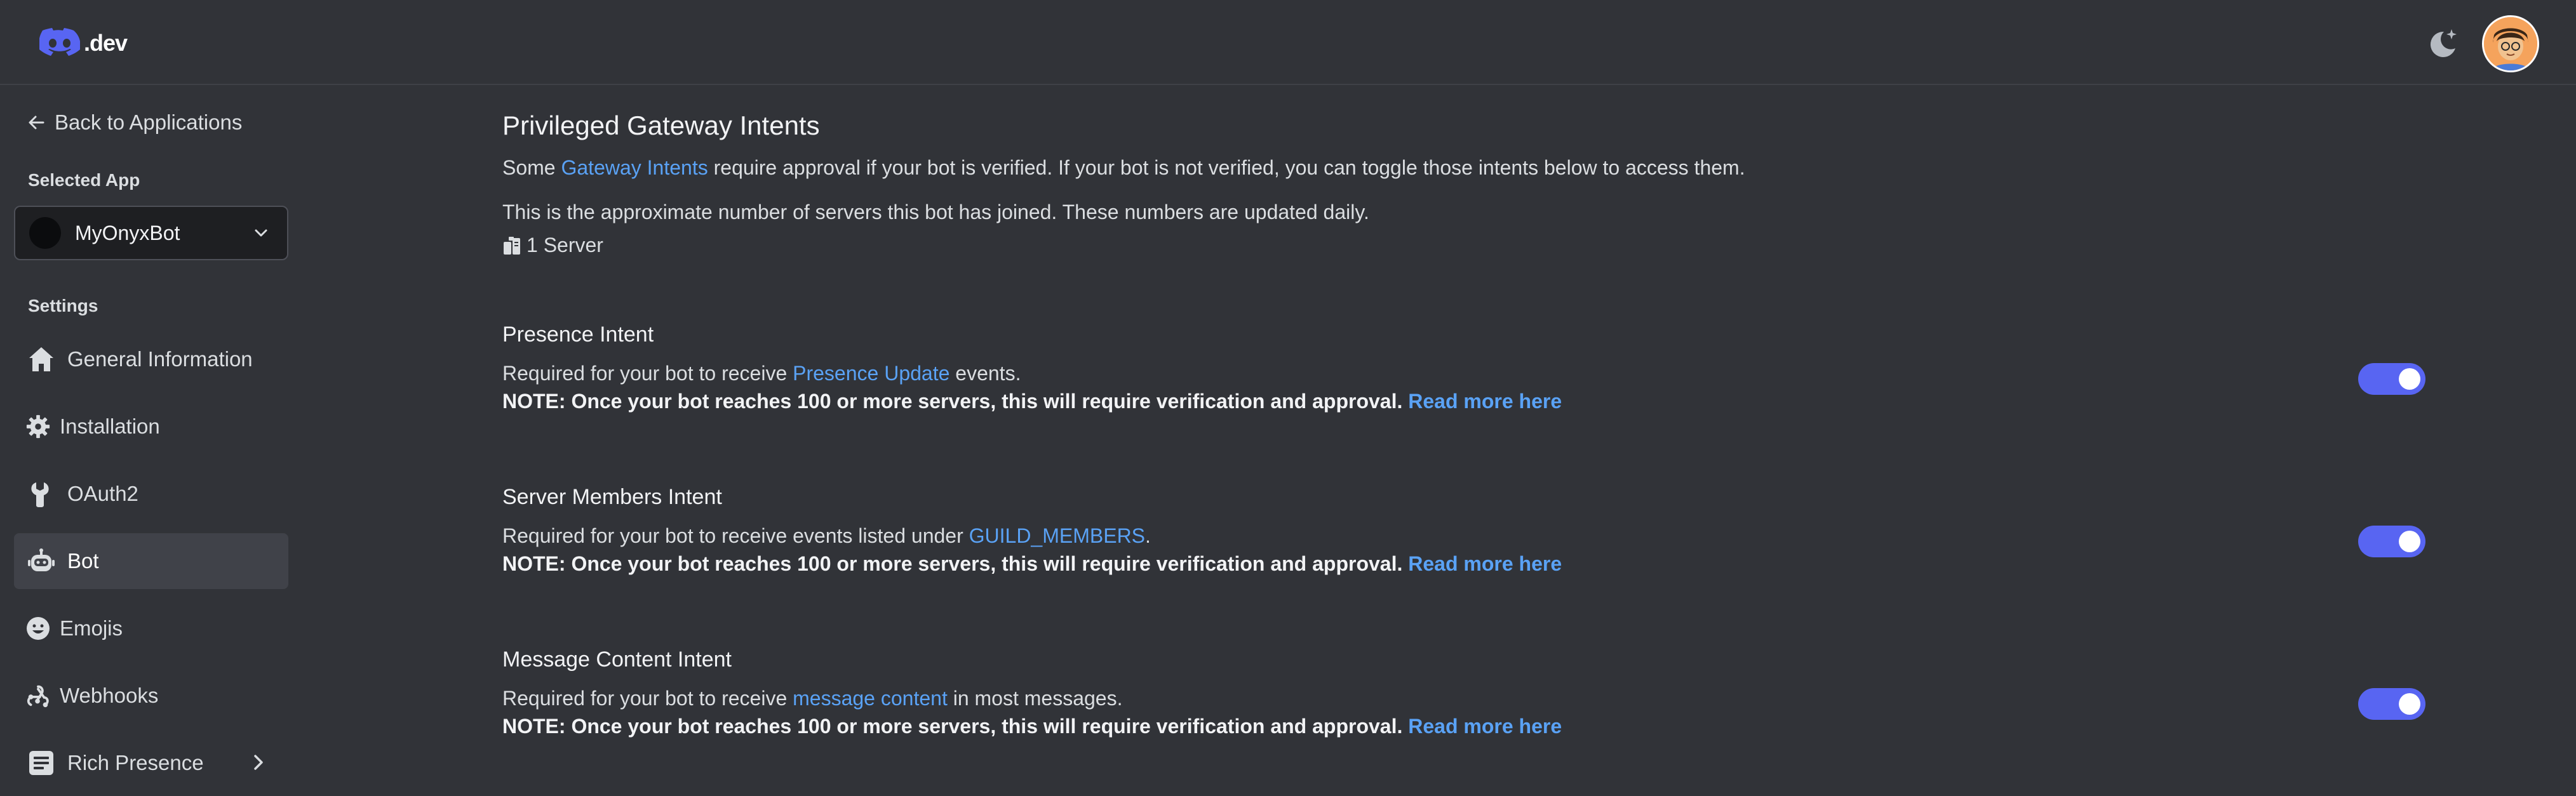 This screenshot has height=796, width=2576. What do you see at coordinates (565, 245) in the screenshot?
I see `server-count-text: 1 Server` at bounding box center [565, 245].